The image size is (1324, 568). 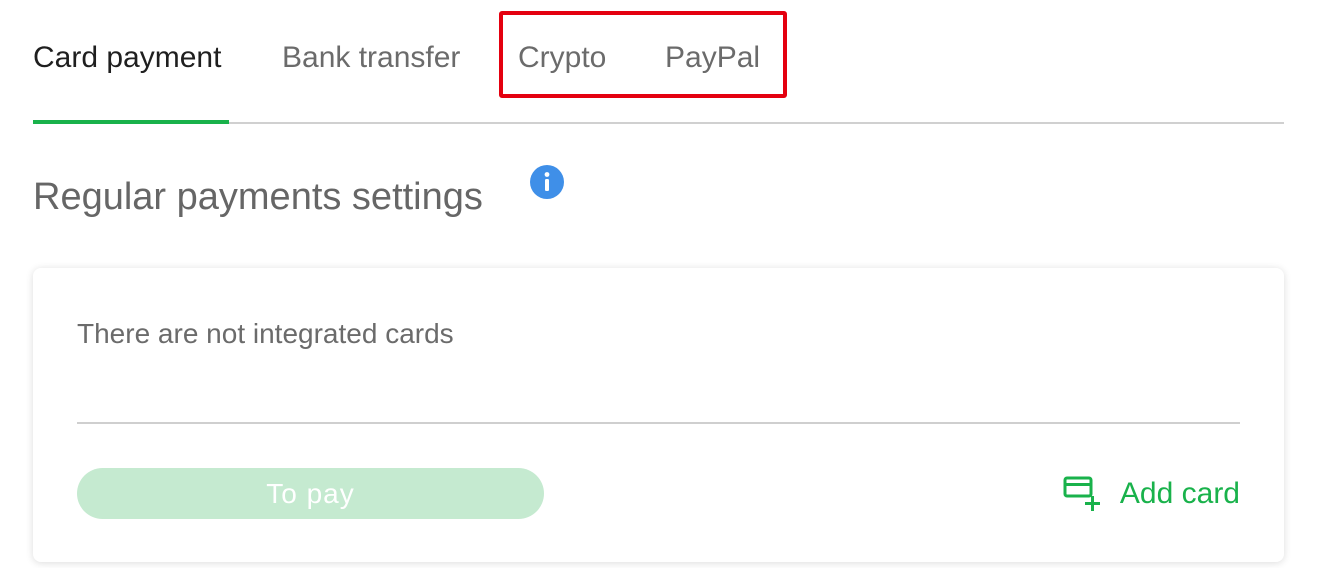 What do you see at coordinates (712, 58) in the screenshot?
I see `tab-paypal: PayPal` at bounding box center [712, 58].